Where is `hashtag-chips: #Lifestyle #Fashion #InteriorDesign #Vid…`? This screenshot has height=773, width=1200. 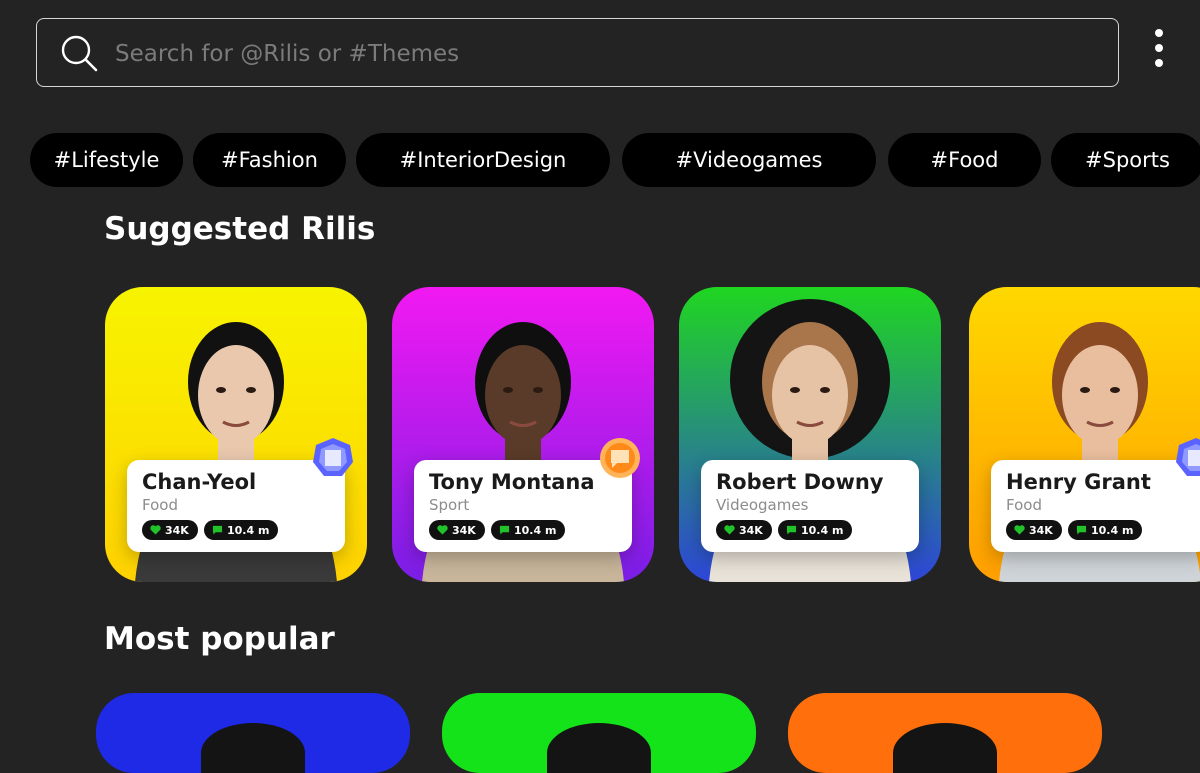 hashtag-chips: #Lifestyle #Fashion #InteriorDesign #Vid… is located at coordinates (600, 160).